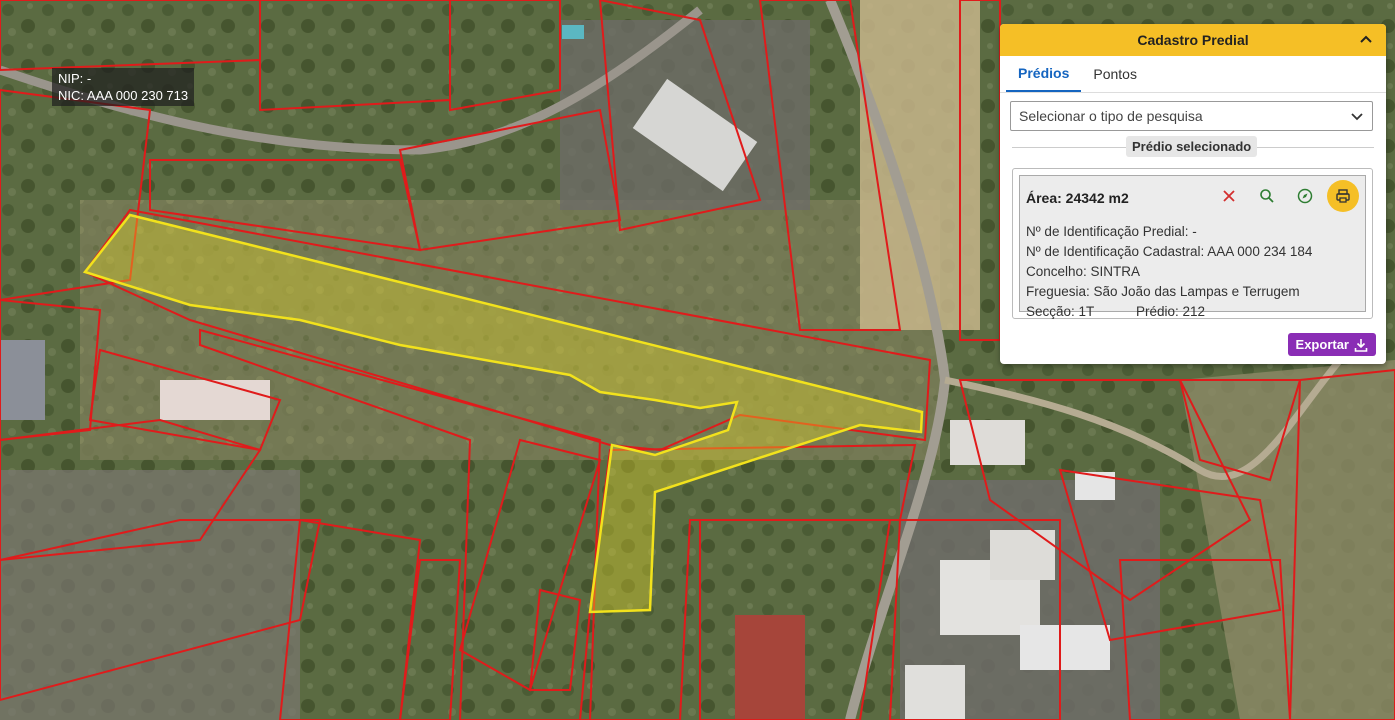 This screenshot has width=1395, height=720. What do you see at coordinates (1077, 198) in the screenshot?
I see `area-label: Área: 24342 m2` at bounding box center [1077, 198].